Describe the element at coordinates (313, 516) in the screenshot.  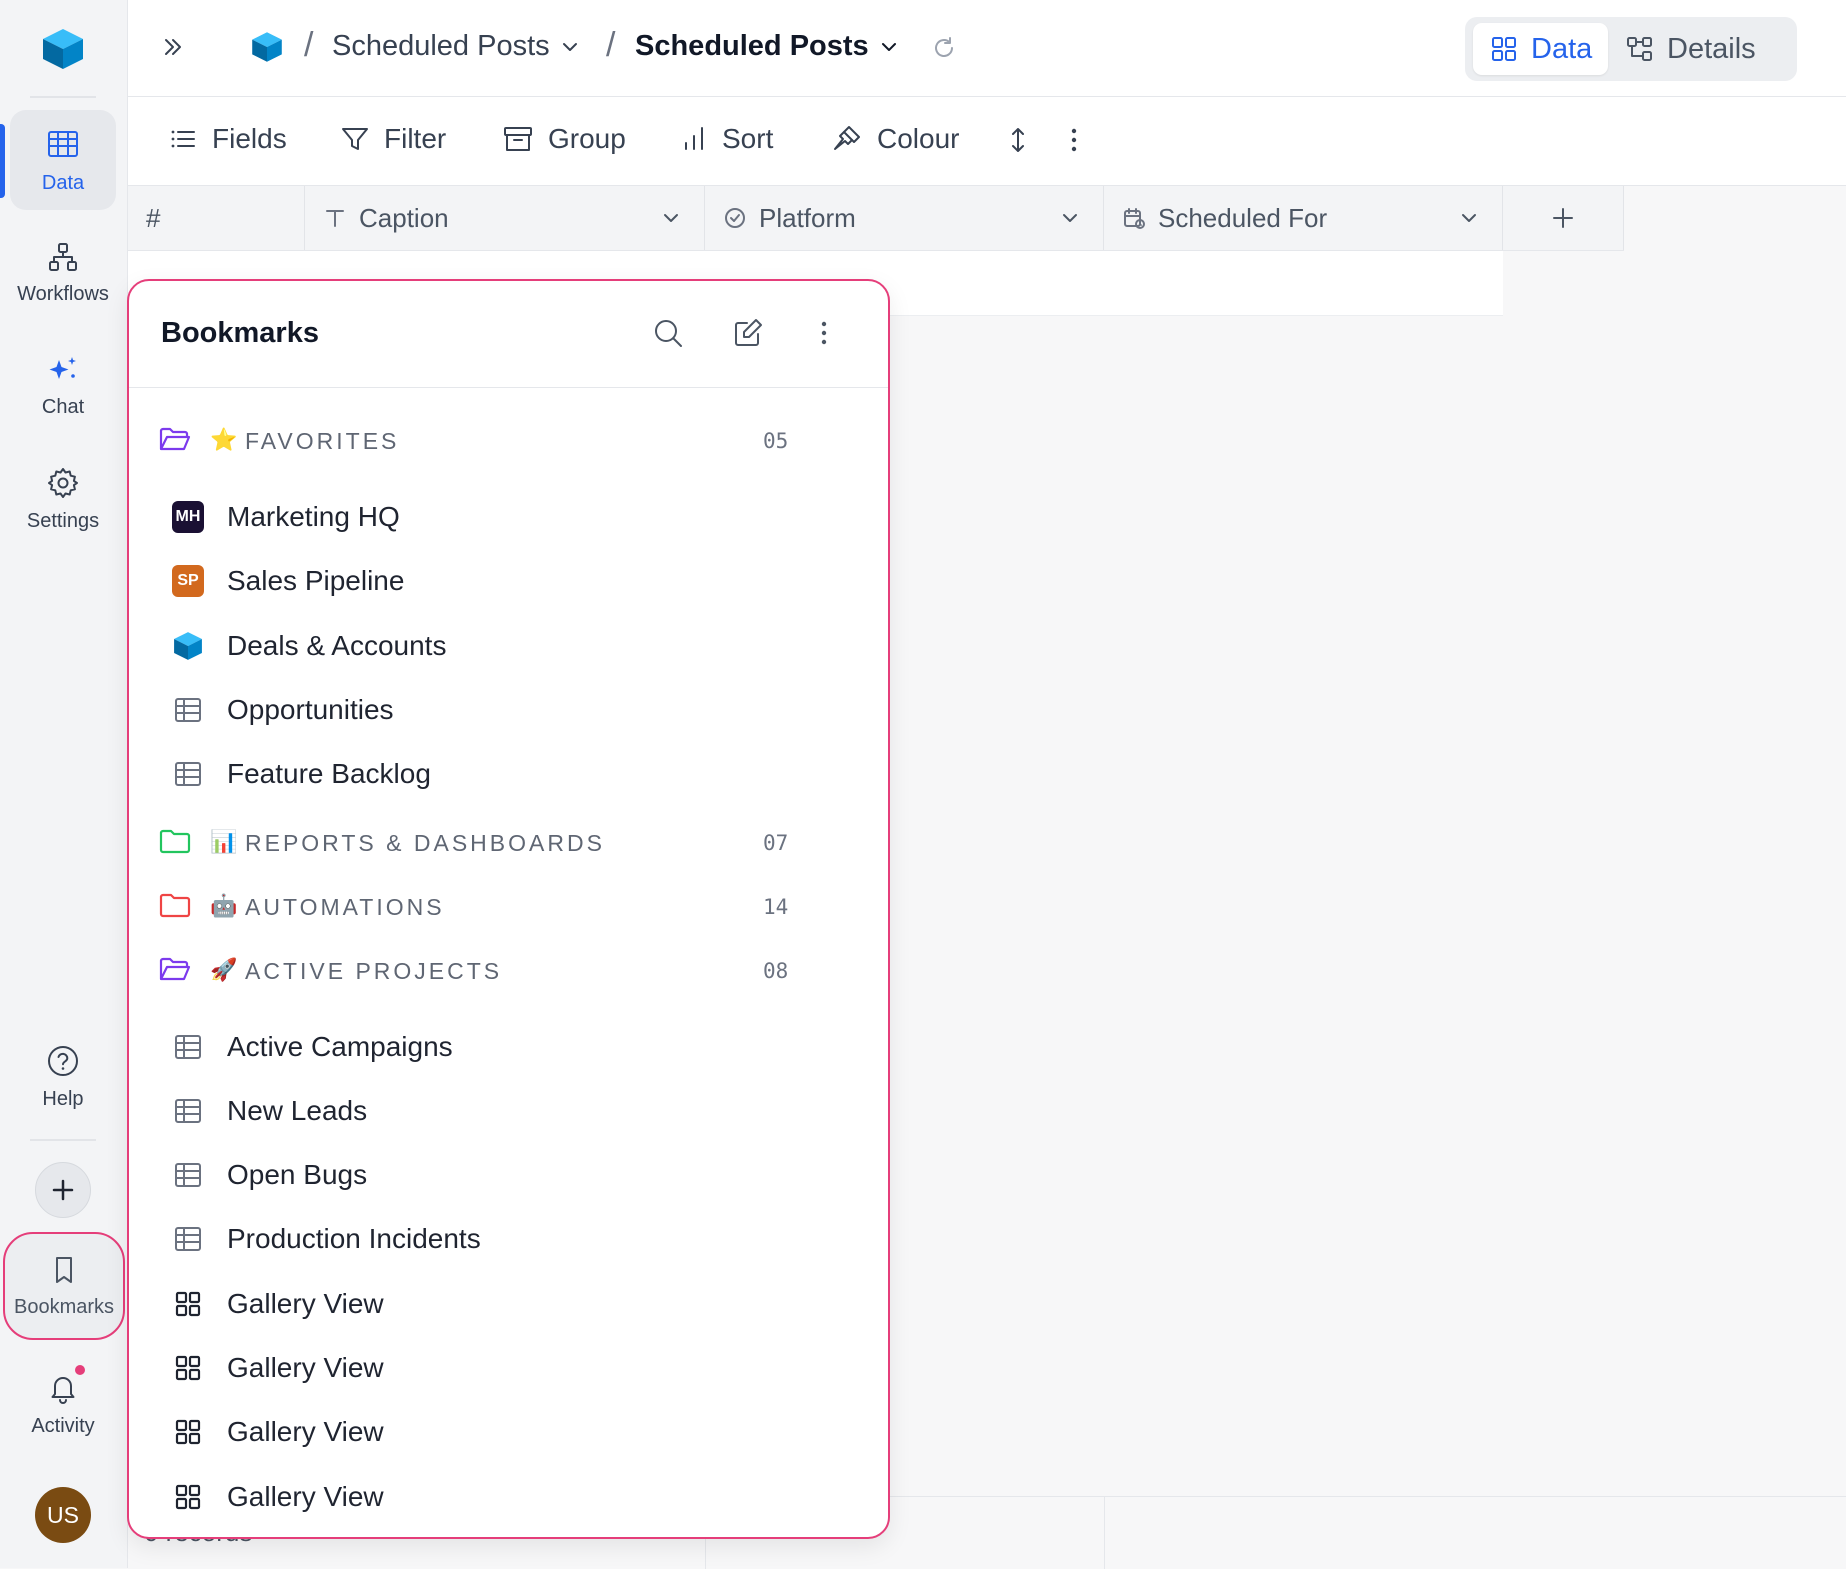
I see `bookmark-label: Marketing HQ` at that location.